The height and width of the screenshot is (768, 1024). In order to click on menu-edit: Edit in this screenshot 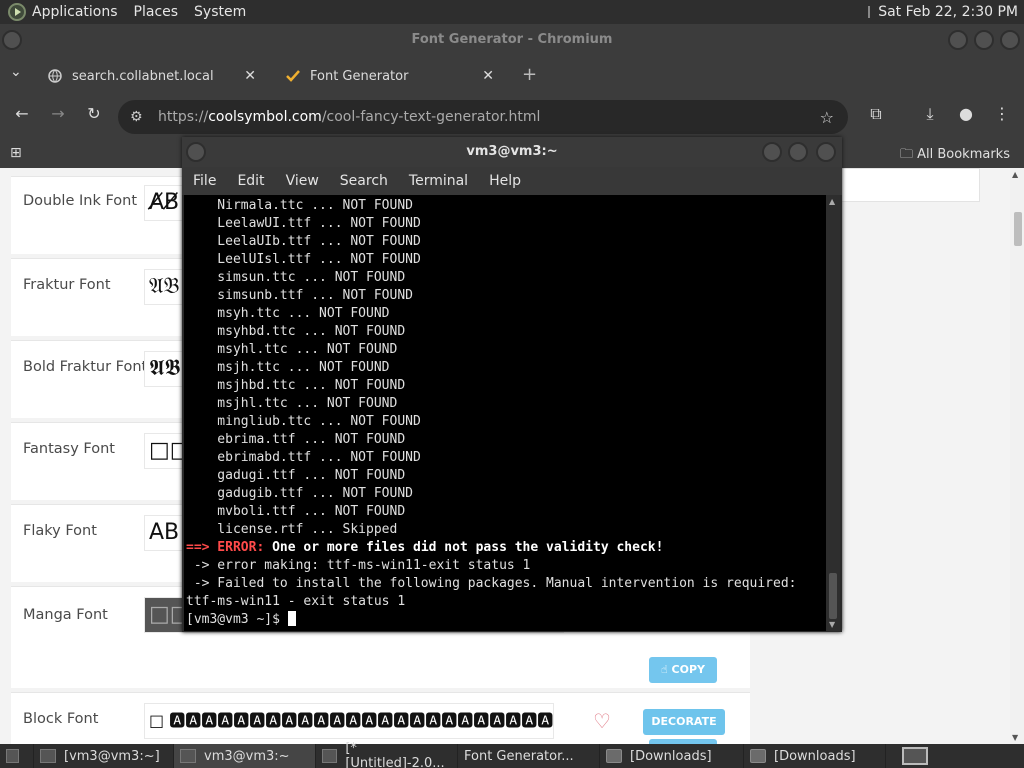, I will do `click(250, 181)`.